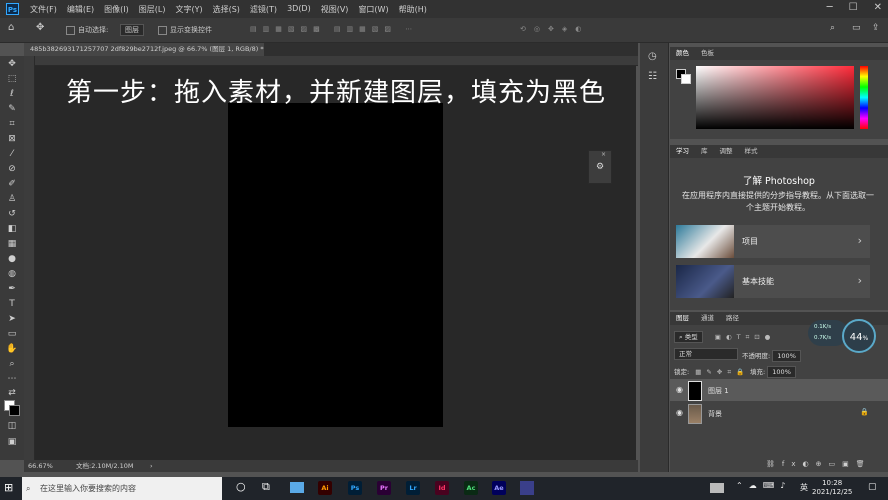 This screenshot has height=500, width=888. Describe the element at coordinates (12, 229) in the screenshot. I see `eraser-tool-icon: ◧` at that location.